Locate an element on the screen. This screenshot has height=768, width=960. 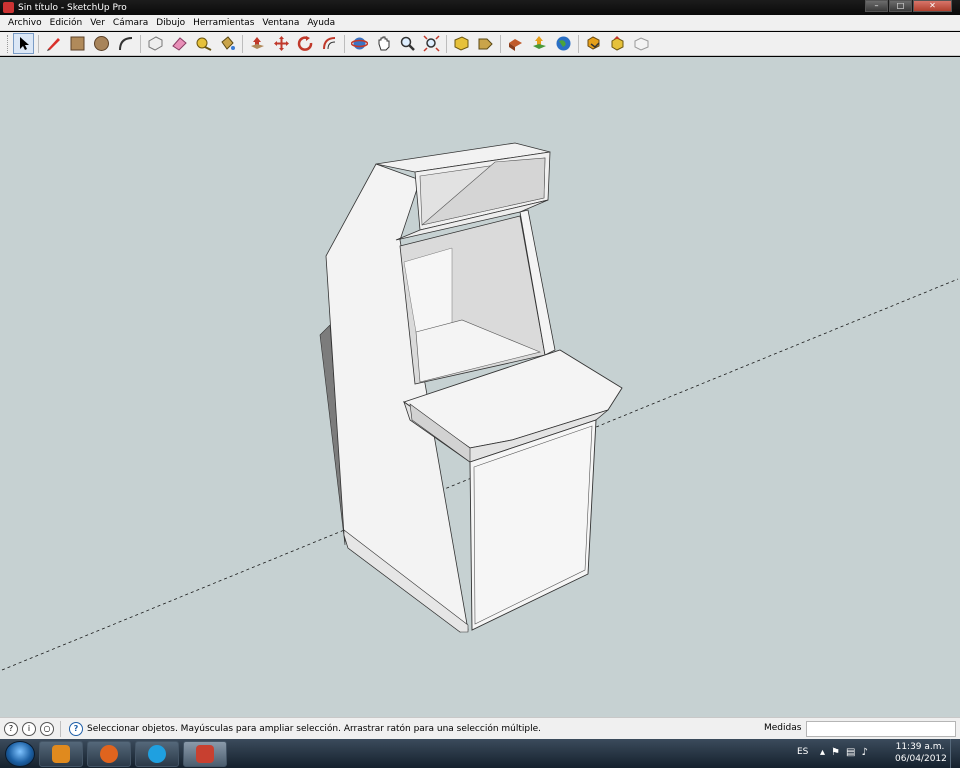
window-controls: – □ ✕ is located at coordinates (908, 6).